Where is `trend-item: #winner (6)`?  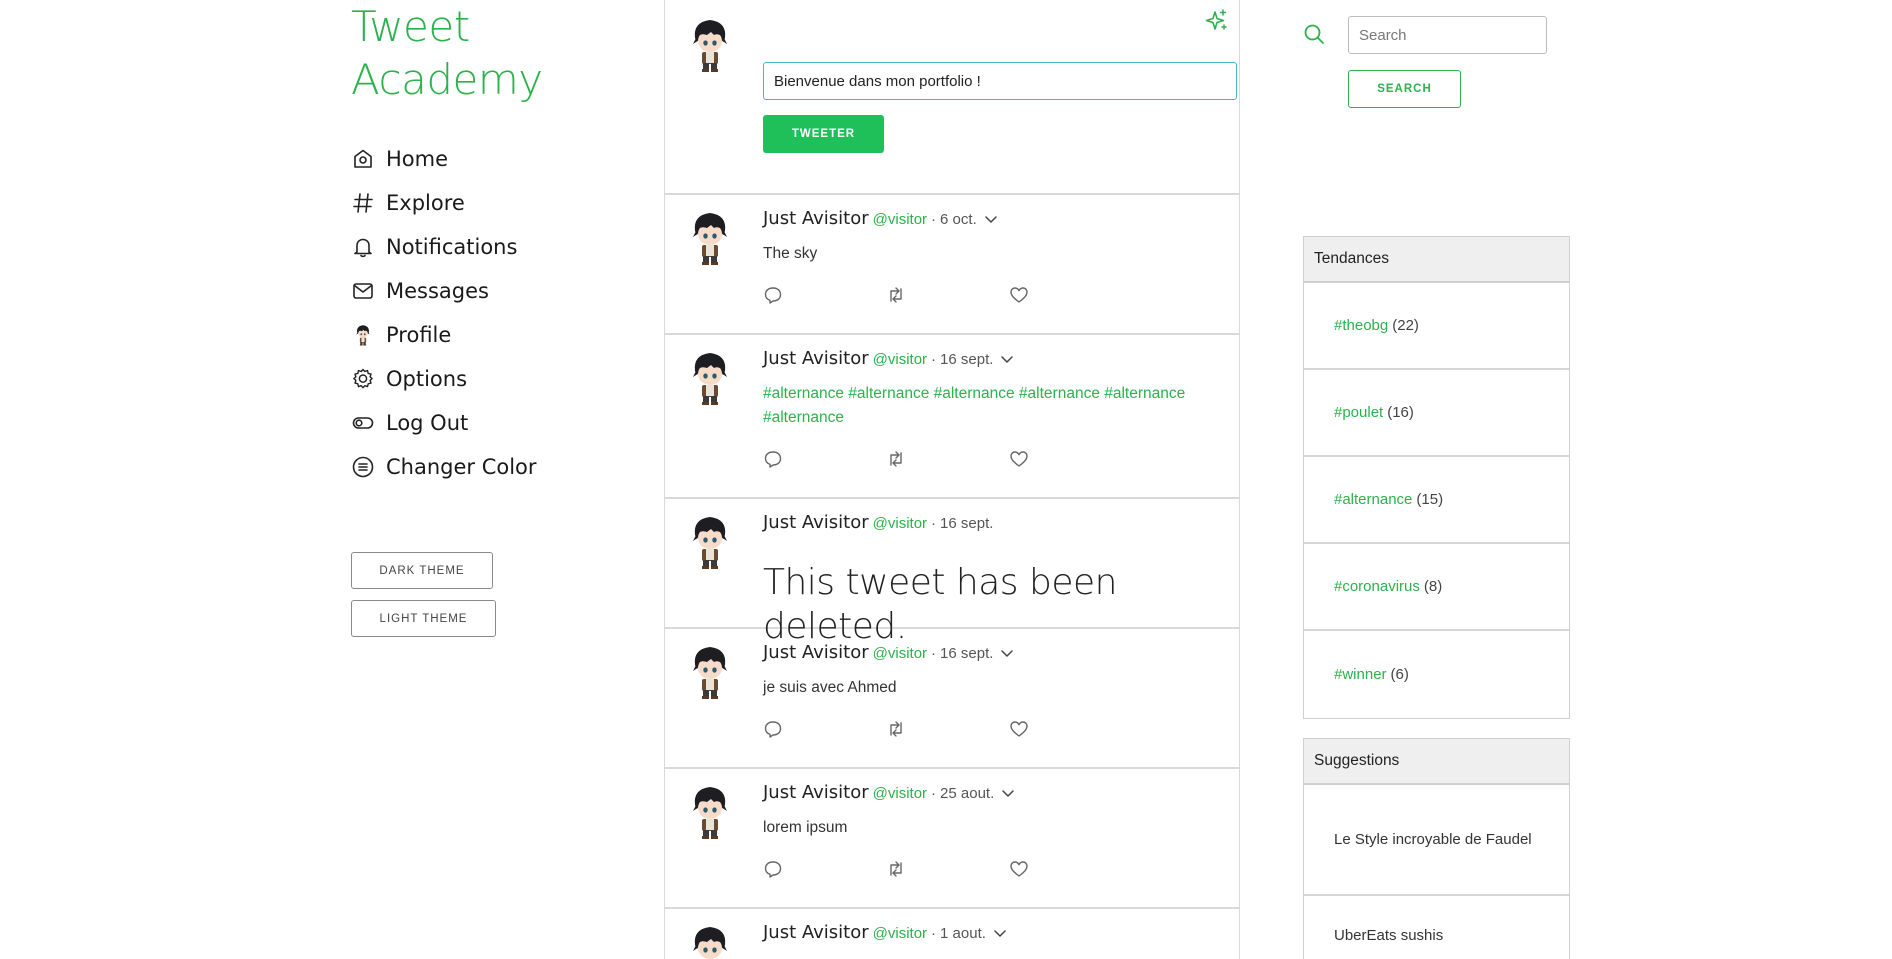
trend-item: #winner (6) is located at coordinates (1436, 674).